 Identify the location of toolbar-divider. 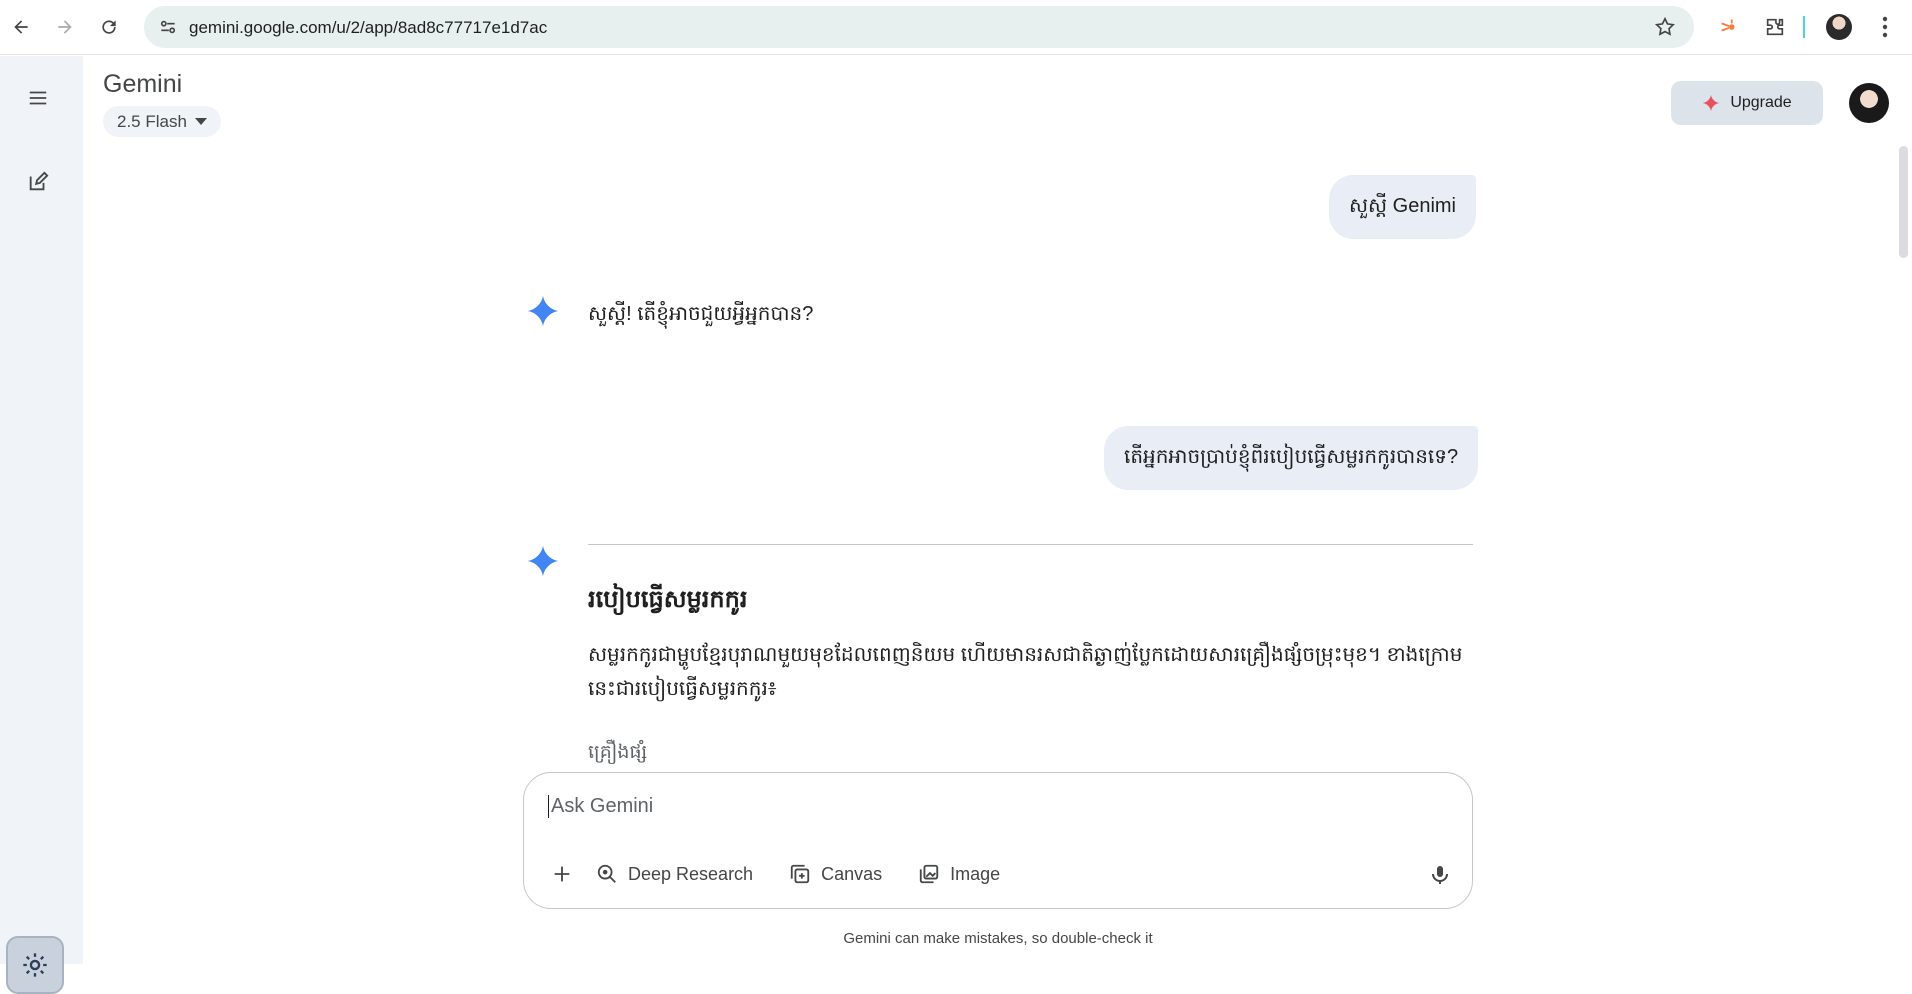
(1804, 27).